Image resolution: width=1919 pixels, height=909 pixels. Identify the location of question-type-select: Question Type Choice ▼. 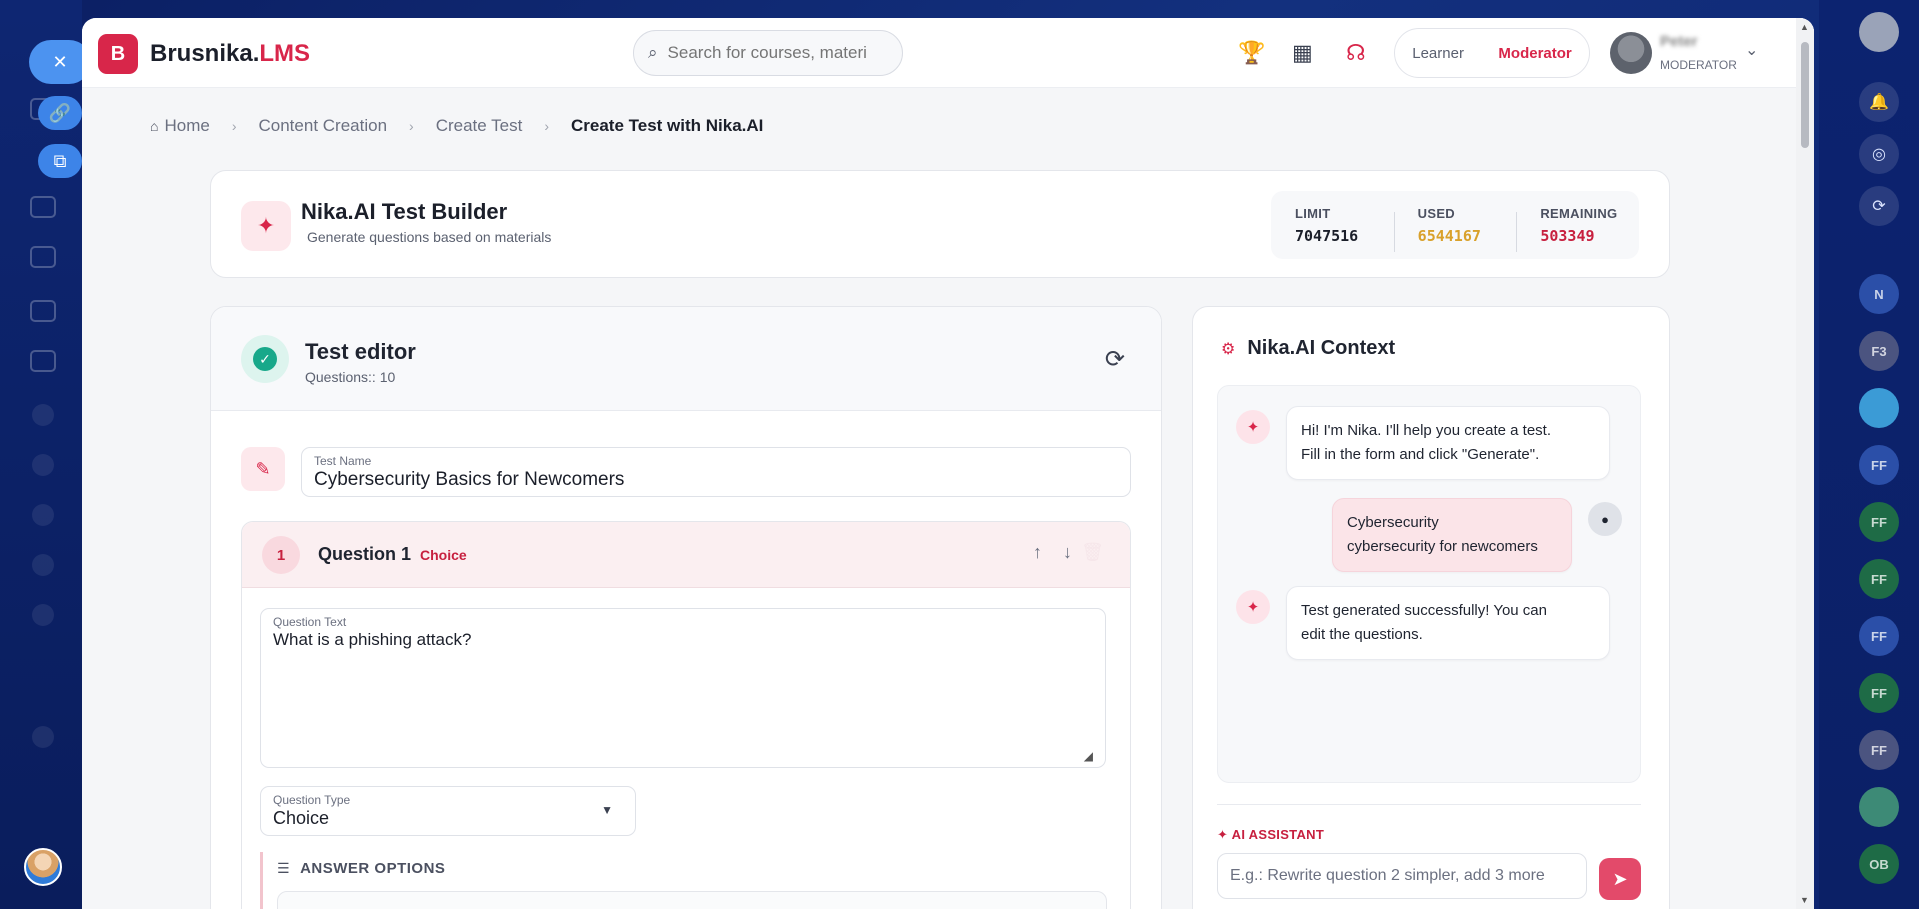
(448, 811).